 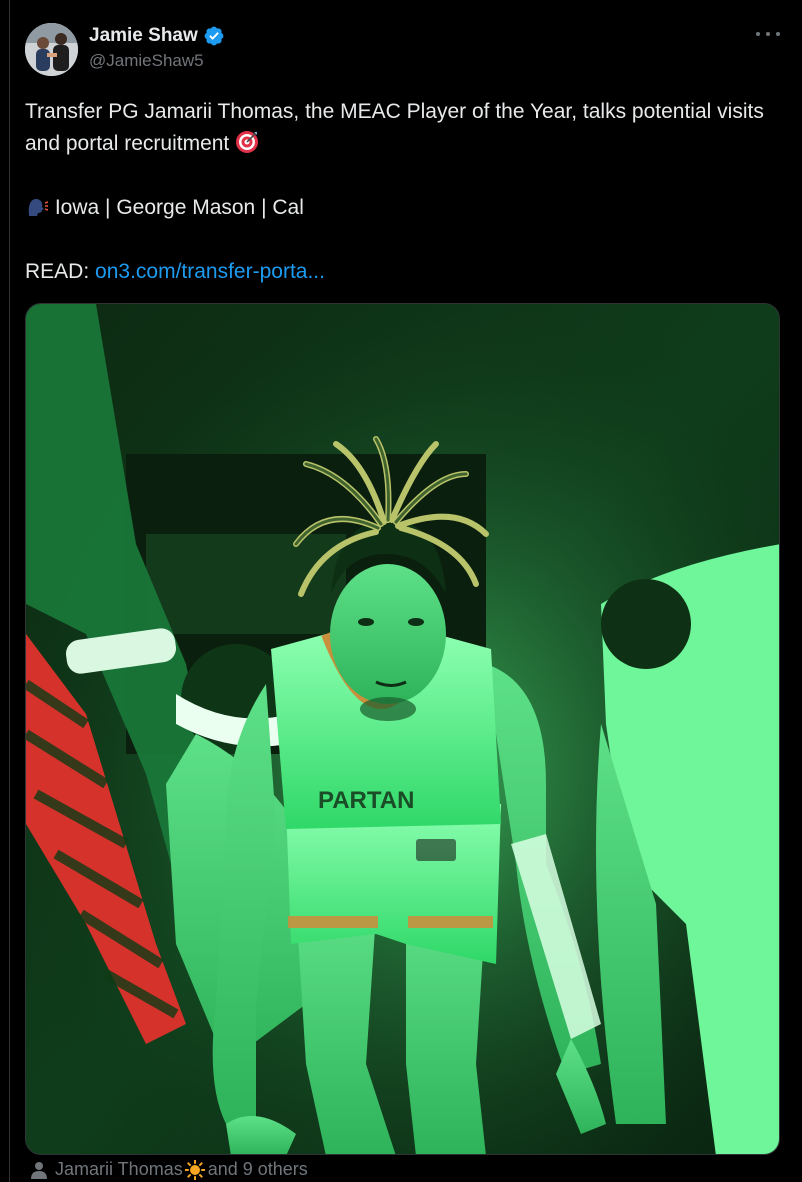 I want to click on read-label: READ:, so click(x=57, y=271).